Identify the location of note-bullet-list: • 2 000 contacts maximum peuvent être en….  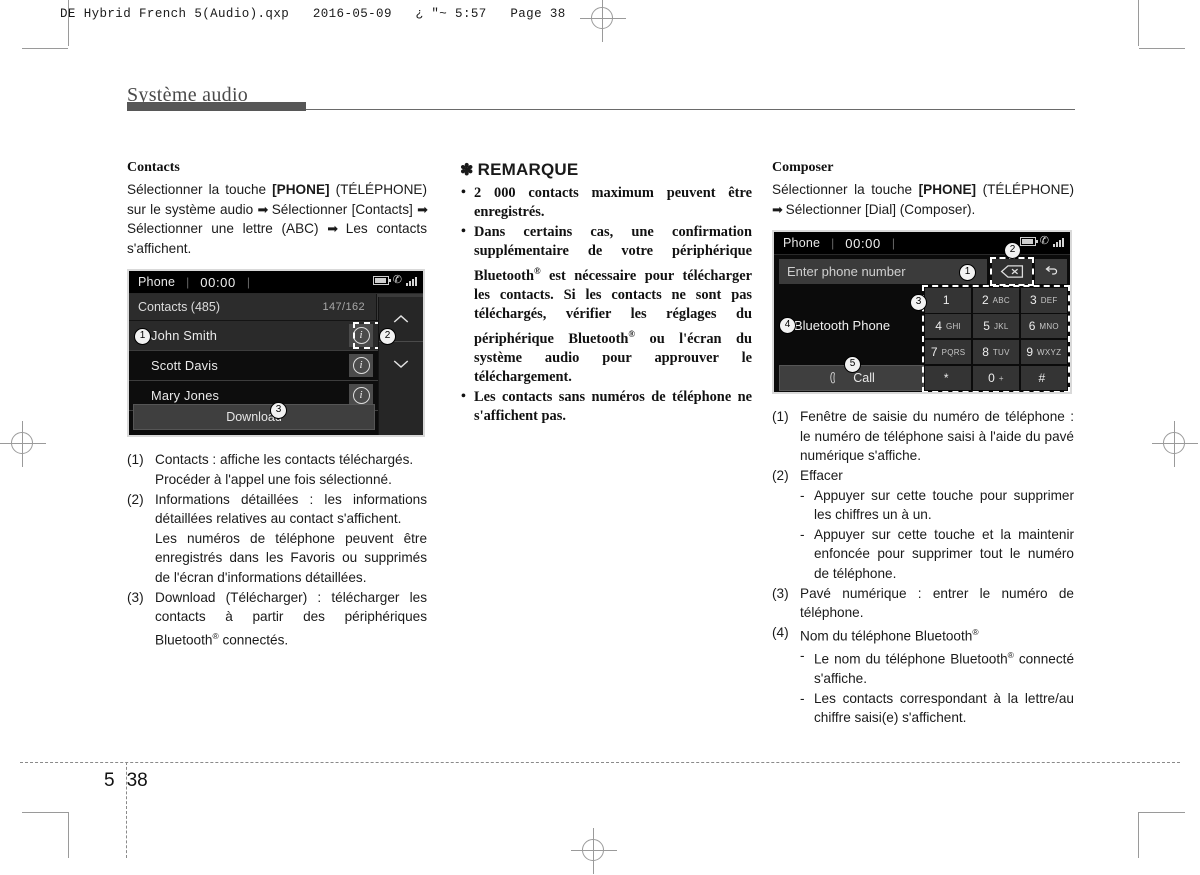
(606, 305).